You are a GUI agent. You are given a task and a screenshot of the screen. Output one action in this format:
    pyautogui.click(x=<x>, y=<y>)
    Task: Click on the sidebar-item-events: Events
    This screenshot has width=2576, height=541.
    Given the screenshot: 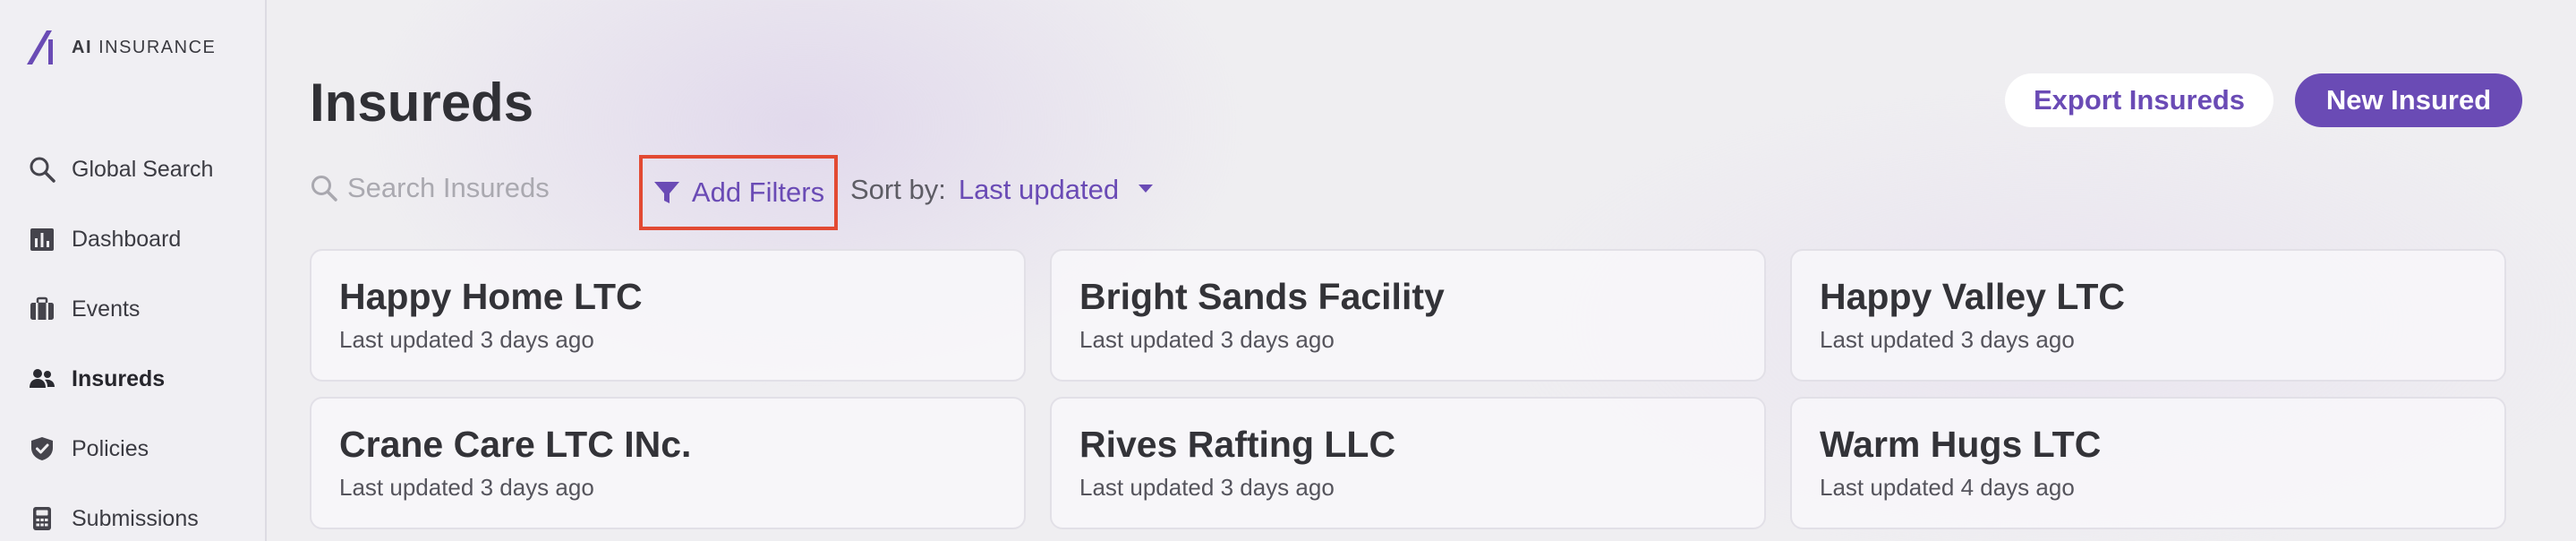 What is the action you would take?
    pyautogui.click(x=120, y=309)
    